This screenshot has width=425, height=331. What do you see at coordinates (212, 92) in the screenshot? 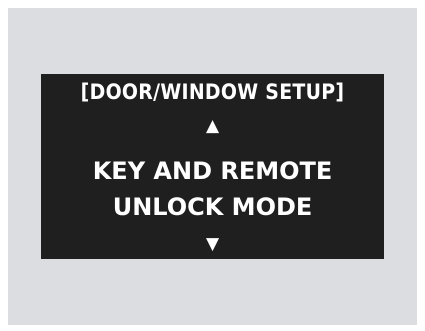
I see `menu-title: [DOOR/WINDOW SETUP]` at bounding box center [212, 92].